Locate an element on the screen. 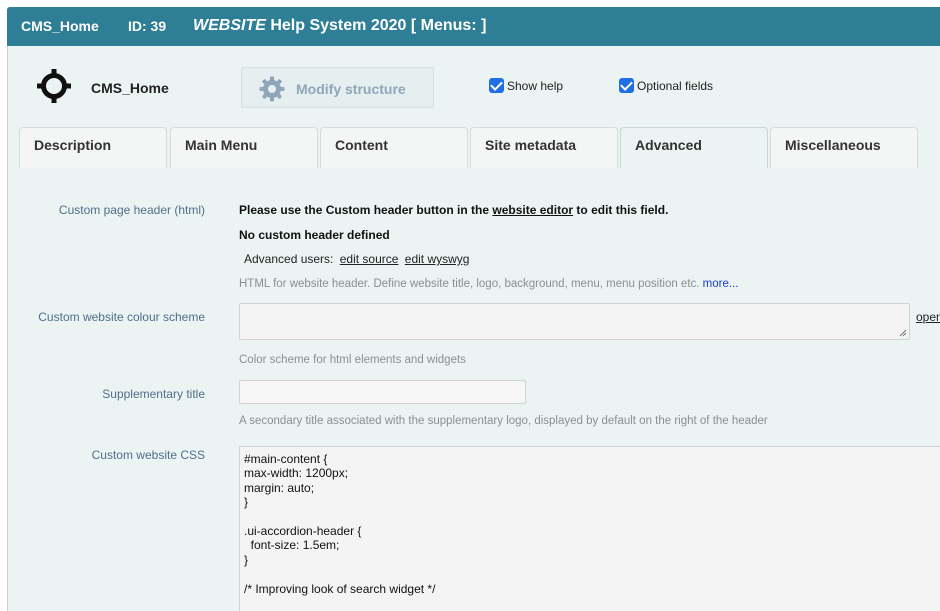 This screenshot has width=940, height=611. edit-wysiwyg-link: edit wyswyg is located at coordinates (437, 259).